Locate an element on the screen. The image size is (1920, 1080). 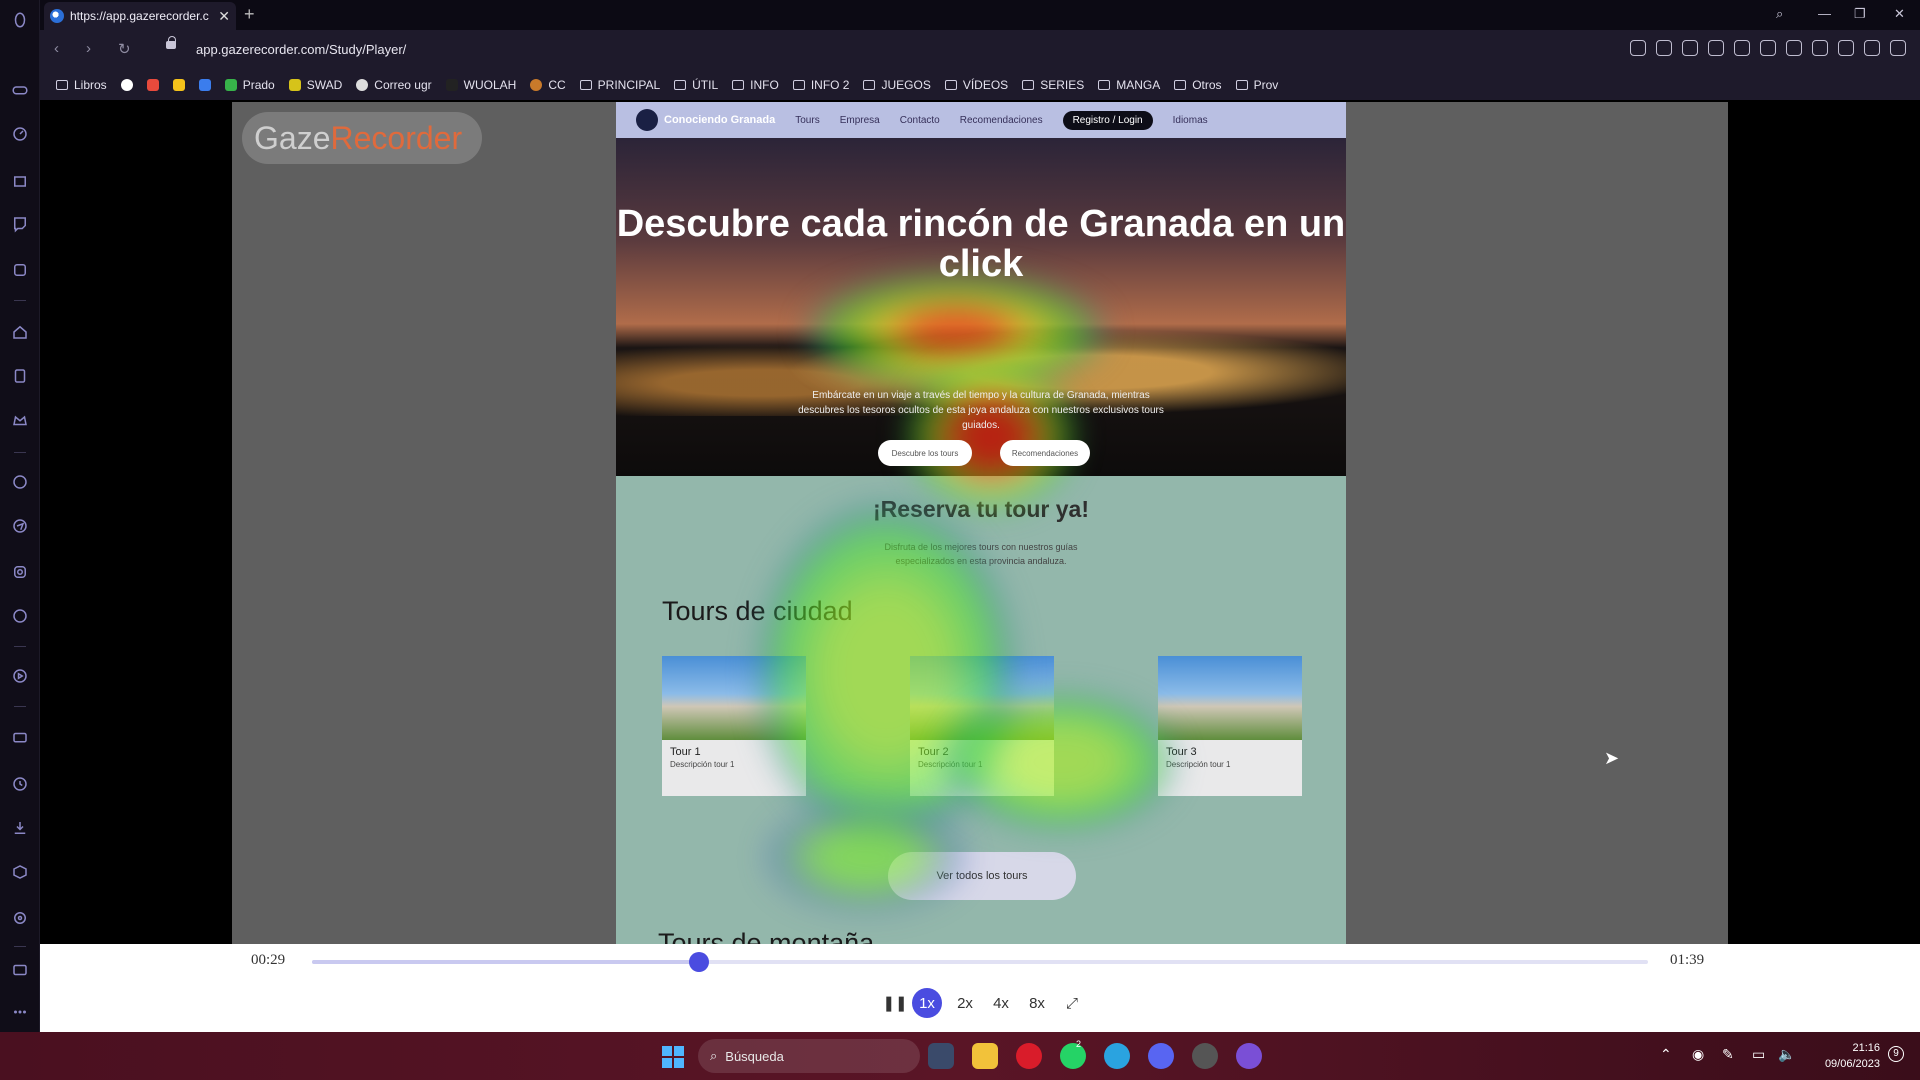
discord-taskbar-icon is located at coordinates (1161, 1056).